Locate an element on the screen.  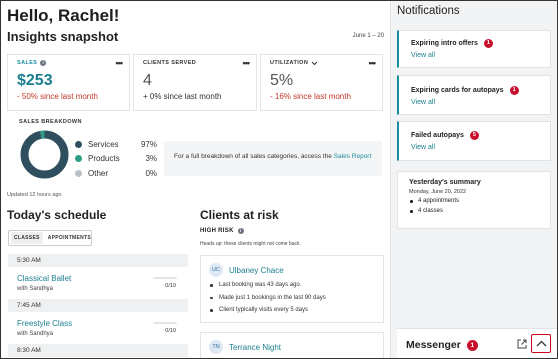
tab-appointments: APPOINTMENTS is located at coordinates (69, 238).